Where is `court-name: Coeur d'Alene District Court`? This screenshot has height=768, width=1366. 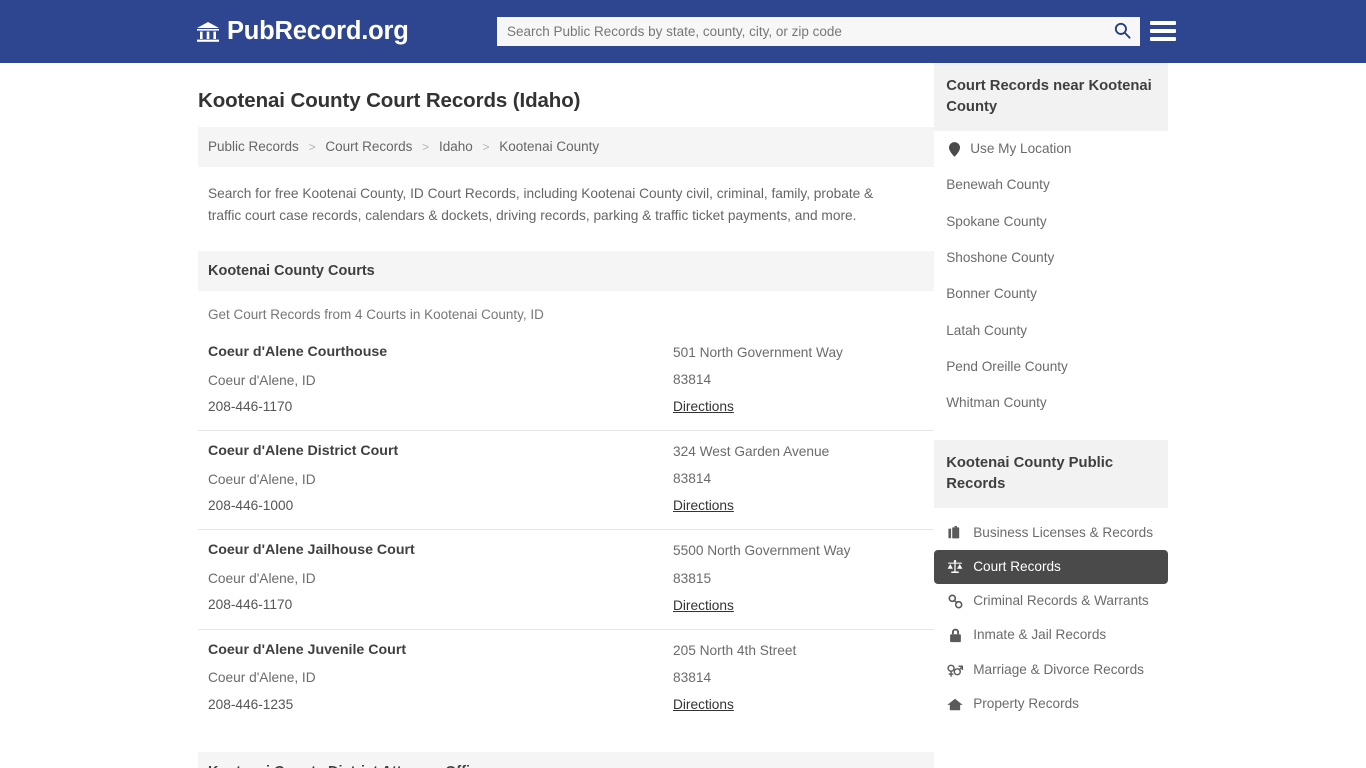
court-name: Coeur d'Alene District Court is located at coordinates (303, 451).